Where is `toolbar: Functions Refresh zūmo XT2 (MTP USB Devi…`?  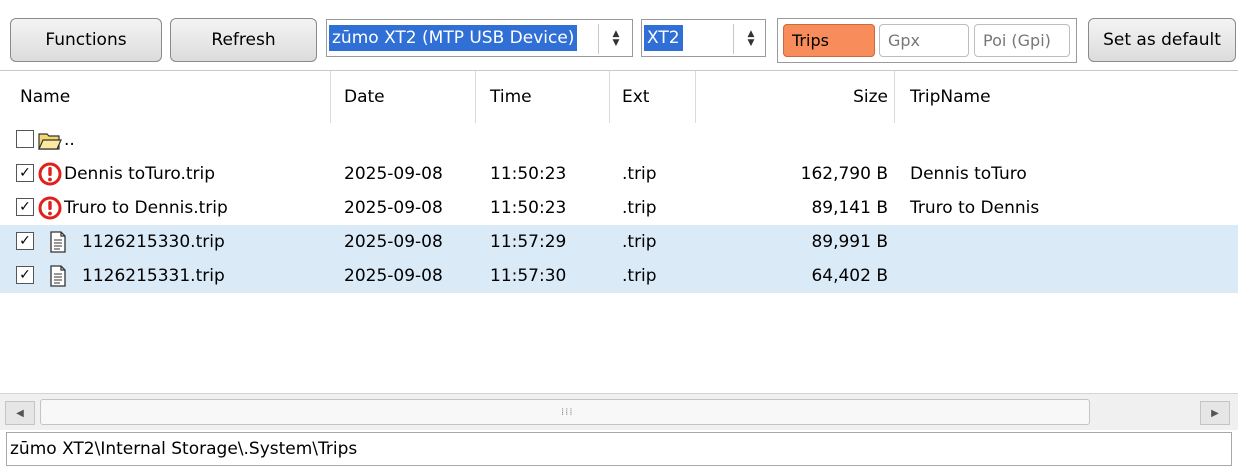
toolbar: Functions Refresh zūmo XT2 (MTP USB Devi… is located at coordinates (619, 35).